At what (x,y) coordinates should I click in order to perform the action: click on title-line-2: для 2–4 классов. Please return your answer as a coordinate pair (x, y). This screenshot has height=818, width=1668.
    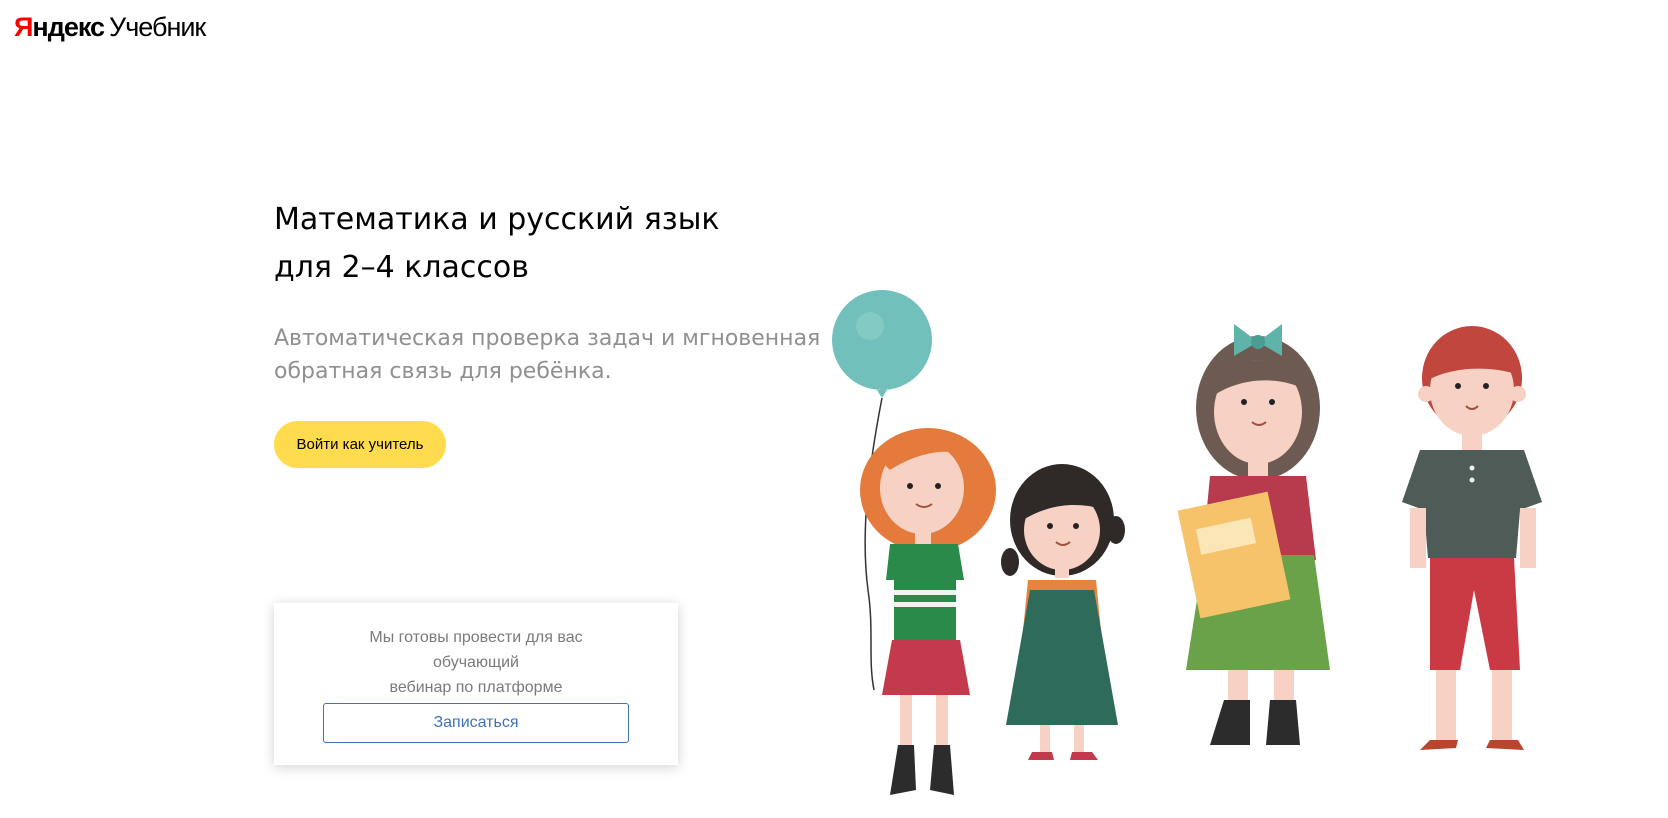
    Looking at the image, I should click on (401, 267).